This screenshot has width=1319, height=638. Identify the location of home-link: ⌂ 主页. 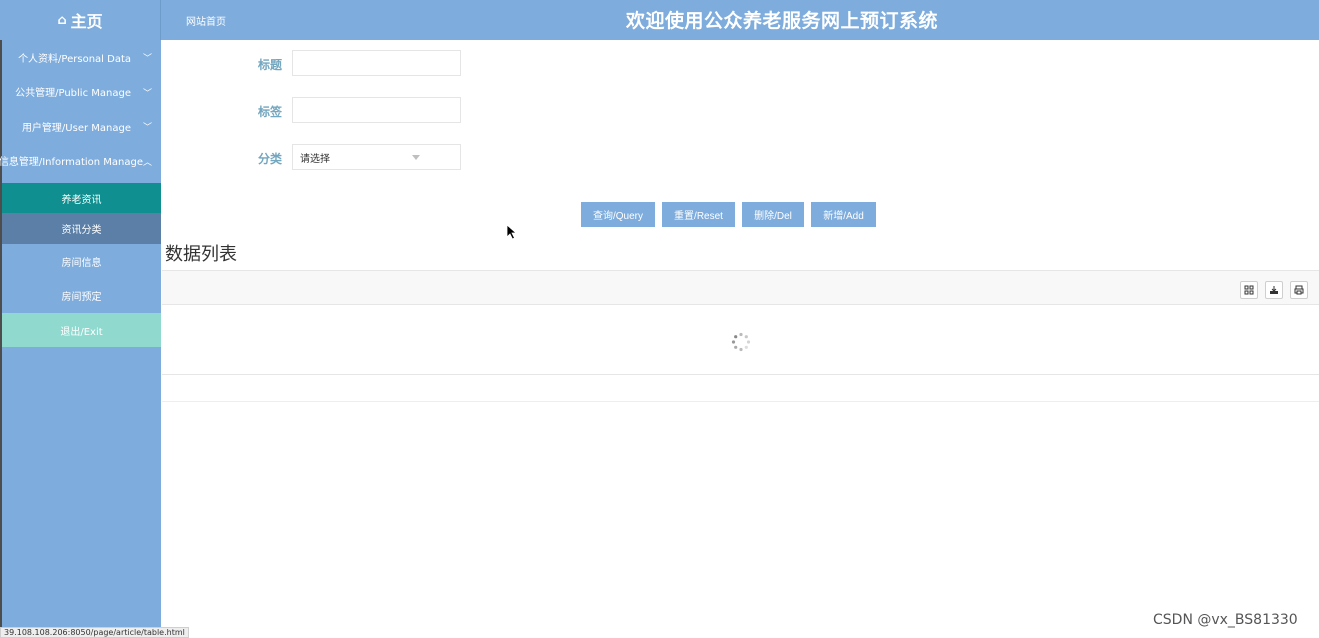
(80, 20).